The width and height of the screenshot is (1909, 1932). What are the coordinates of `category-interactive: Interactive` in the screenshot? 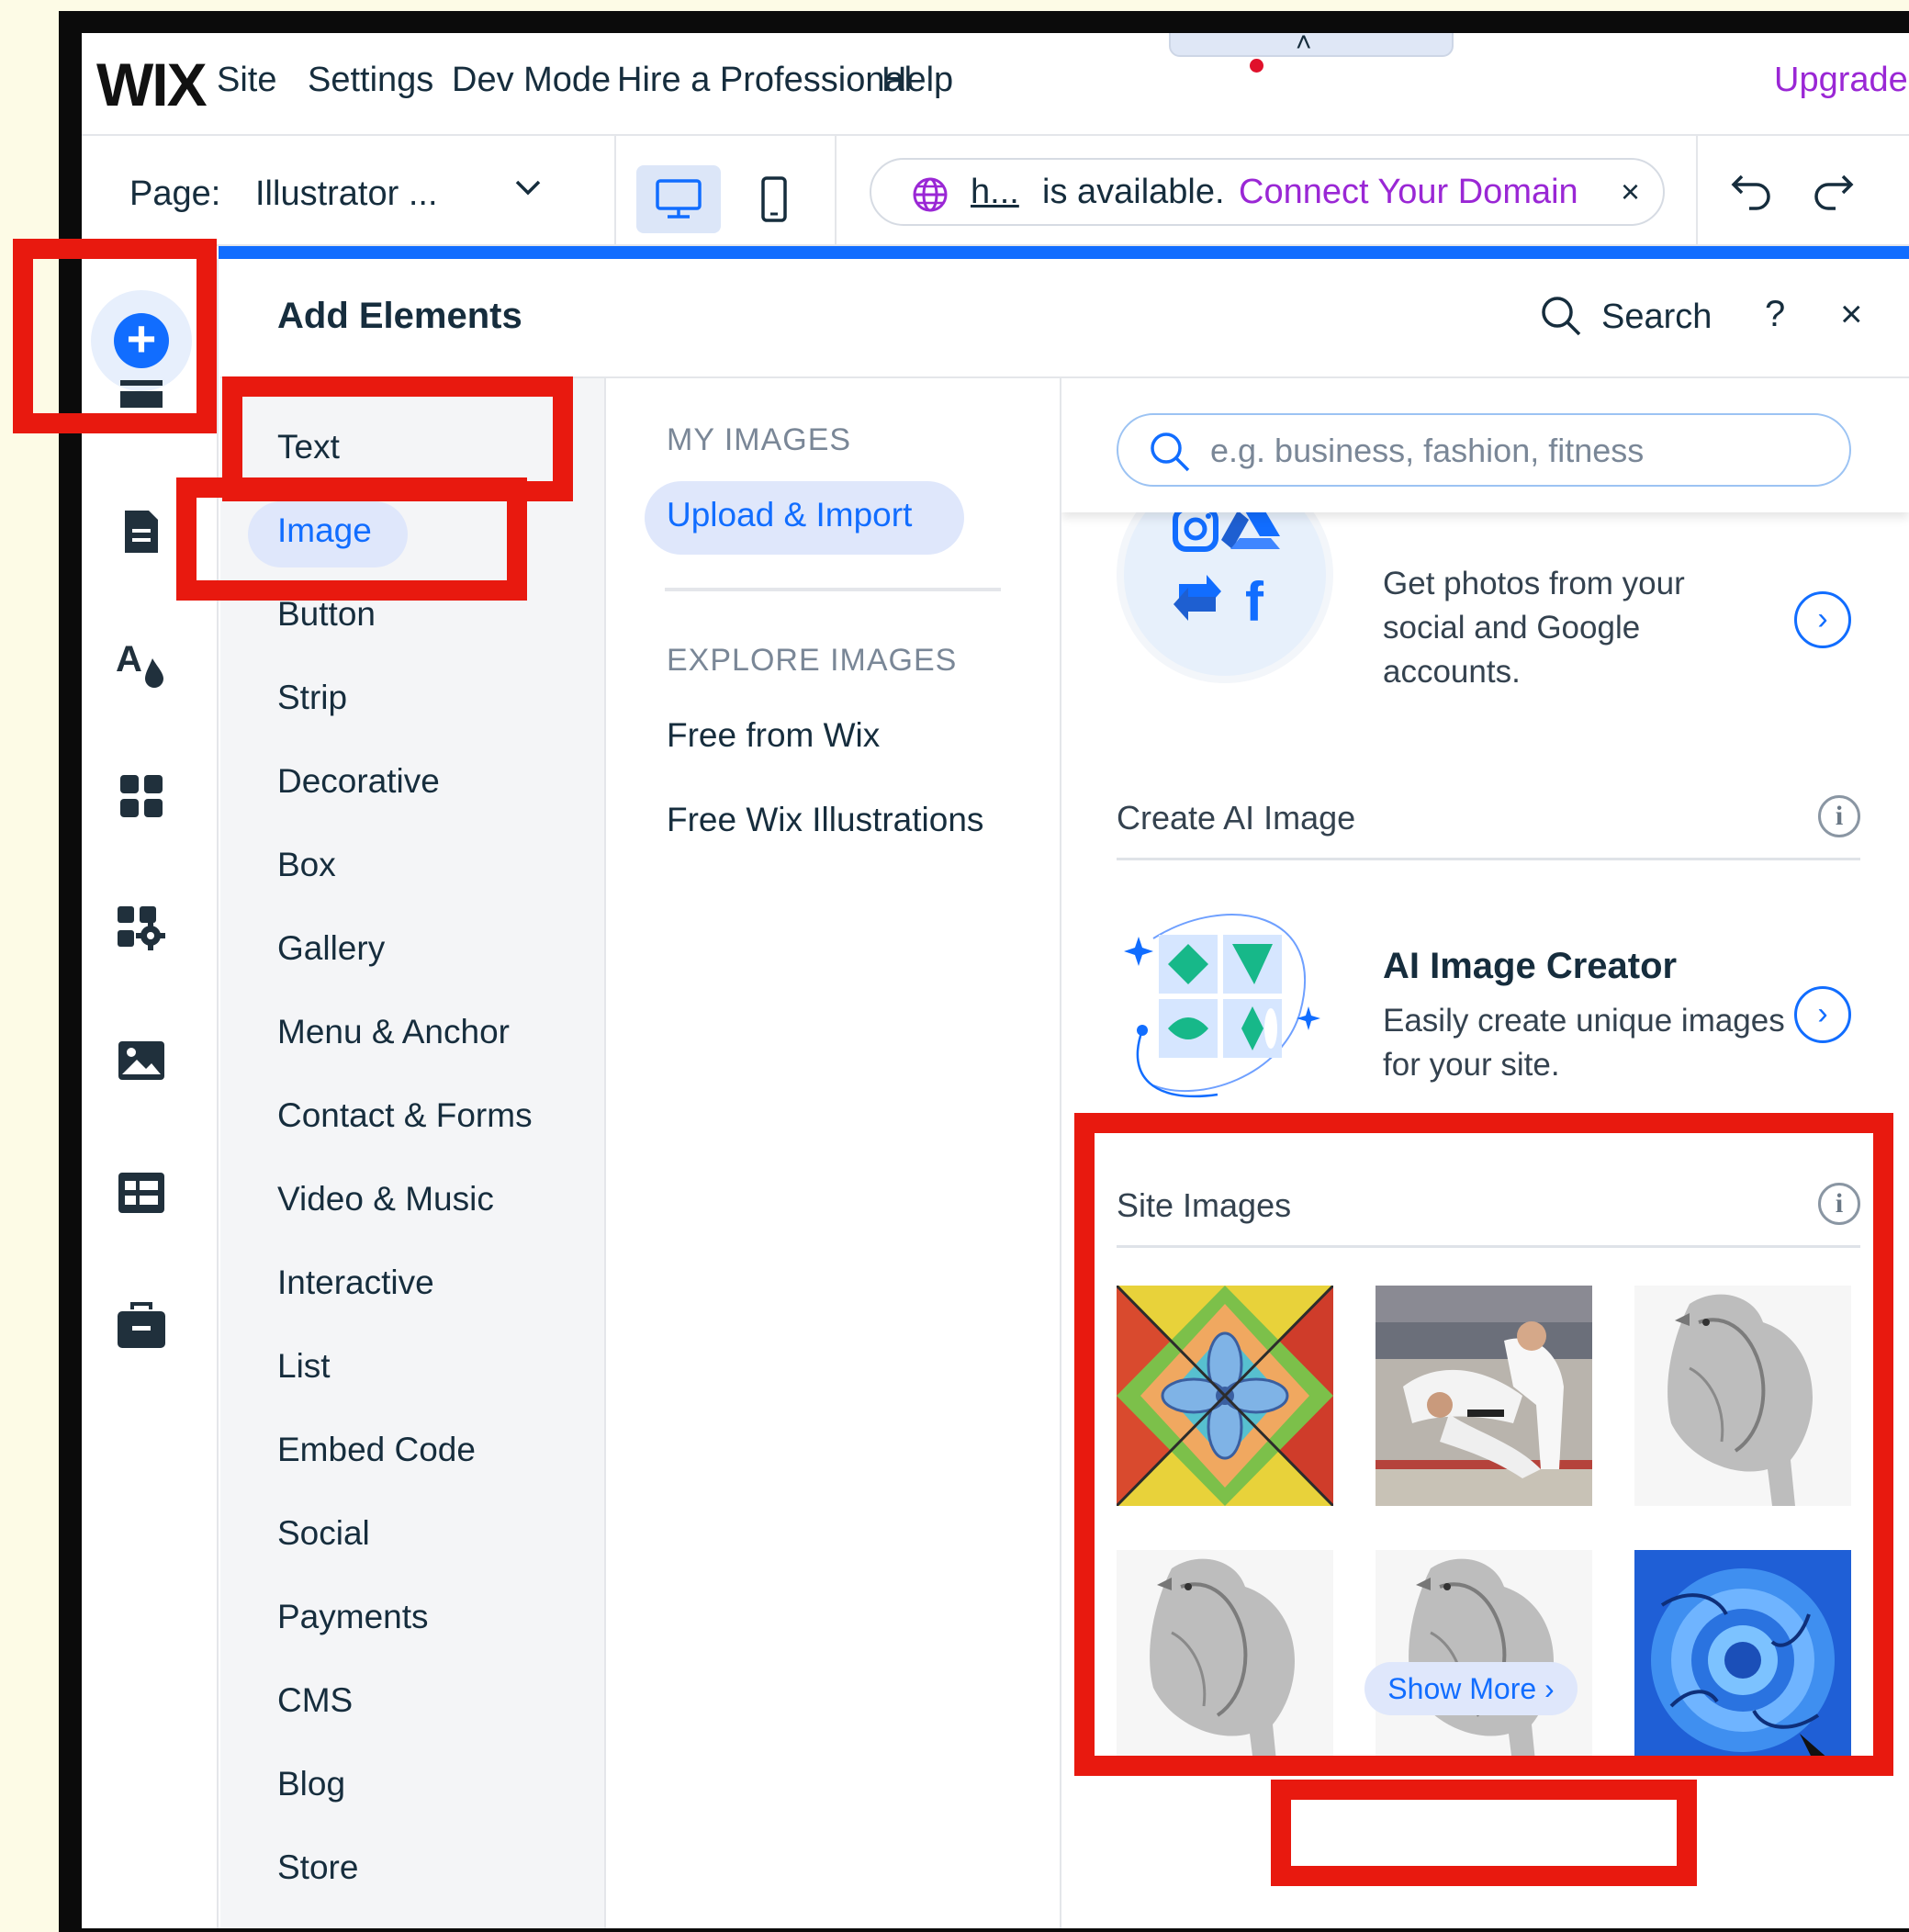 It's located at (355, 1283).